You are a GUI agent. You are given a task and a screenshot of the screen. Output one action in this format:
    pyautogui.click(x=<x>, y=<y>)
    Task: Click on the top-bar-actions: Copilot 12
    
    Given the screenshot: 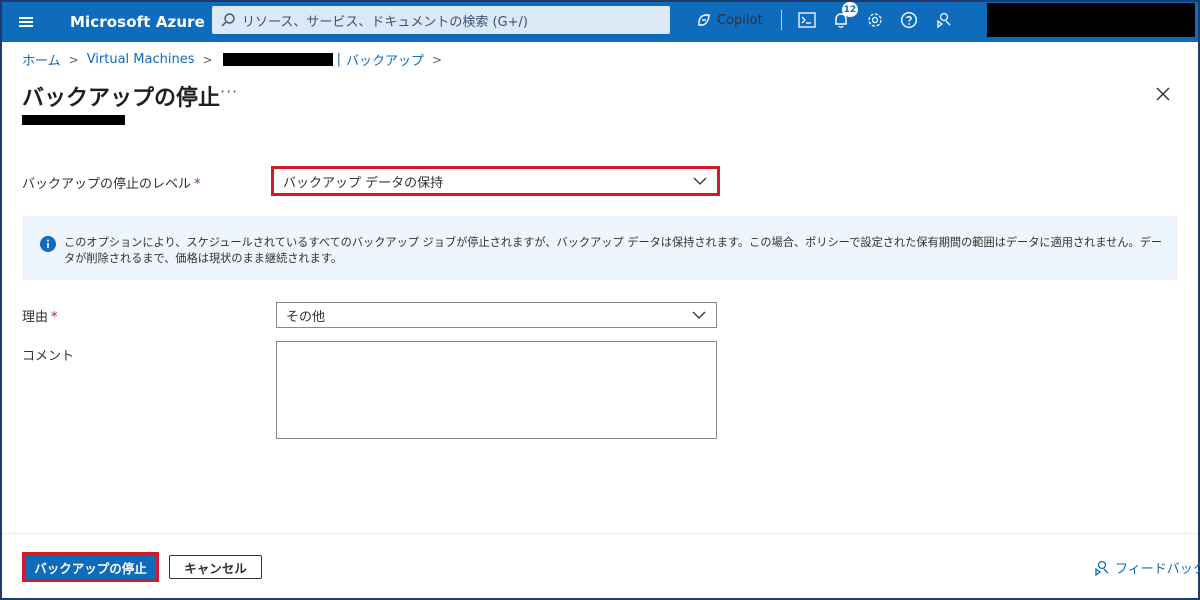 What is the action you would take?
    pyautogui.click(x=825, y=20)
    